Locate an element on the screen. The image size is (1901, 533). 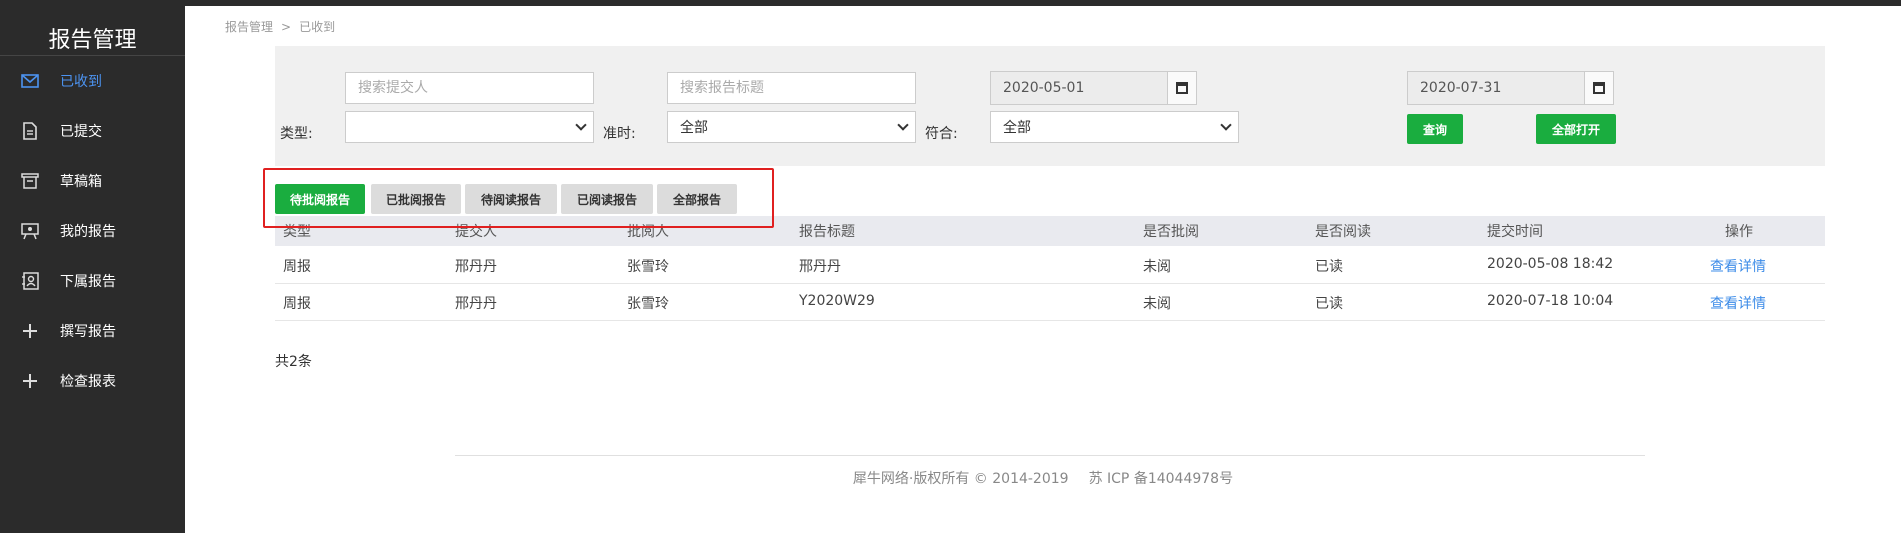
column-header-read: 是否阅读 is located at coordinates (1343, 232).